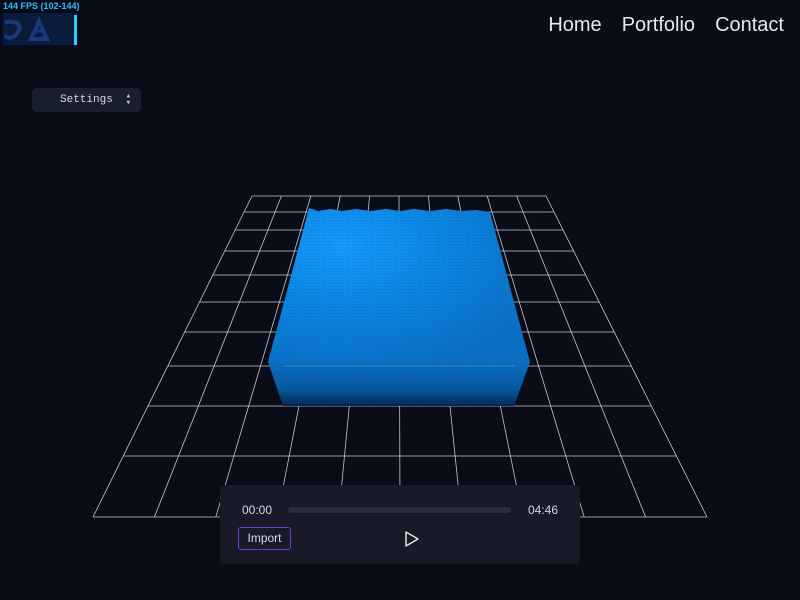 This screenshot has width=800, height=600. Describe the element at coordinates (264, 538) in the screenshot. I see `import-button: Import` at that location.